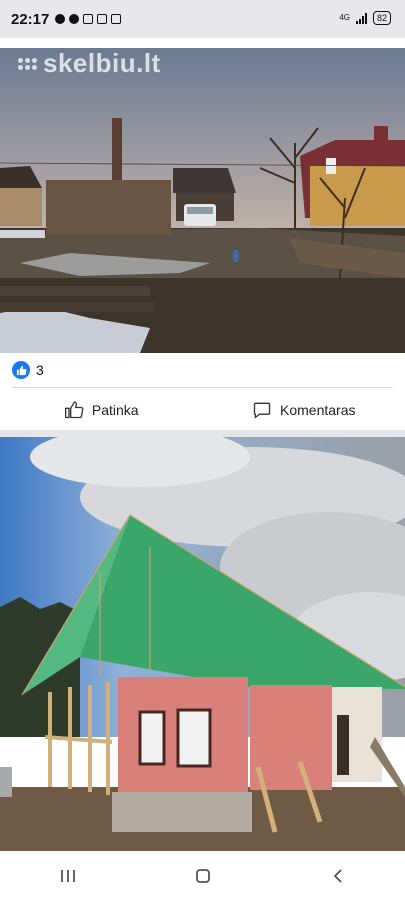 This screenshot has width=405, height=900. What do you see at coordinates (381, 18) in the screenshot?
I see `battery-icon: 82` at bounding box center [381, 18].